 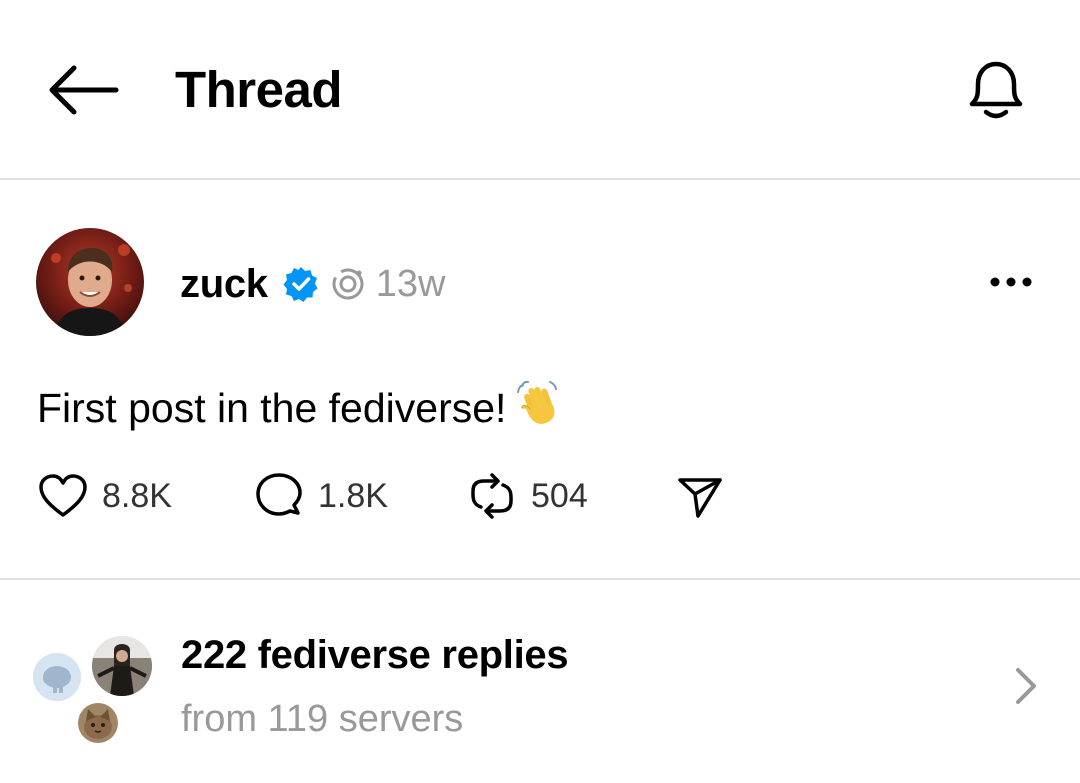 I want to click on reply-count: 1.8K, so click(x=353, y=495).